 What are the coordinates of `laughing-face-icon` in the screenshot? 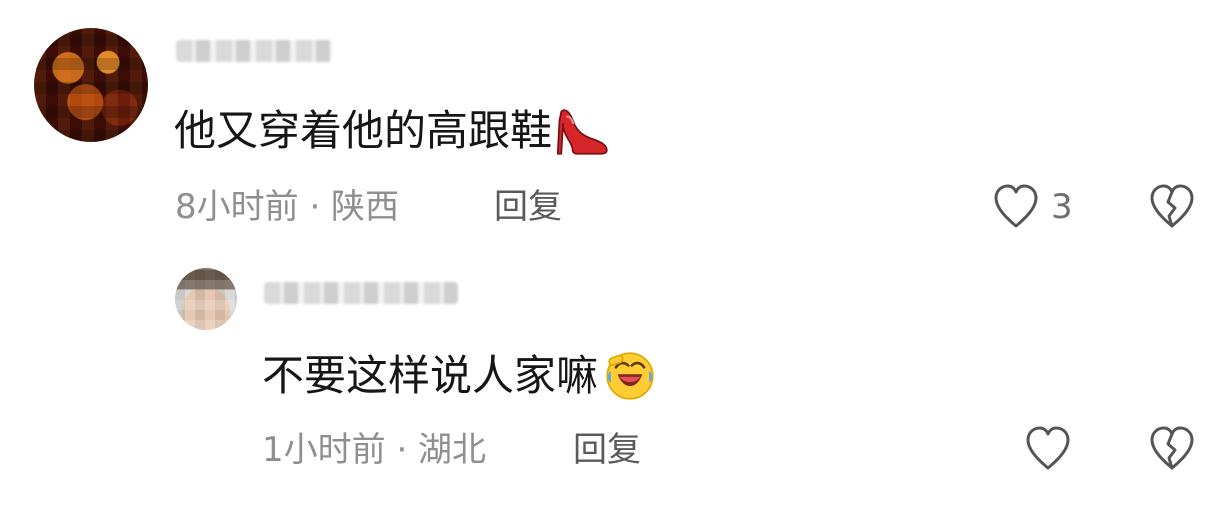 It's located at (630, 376).